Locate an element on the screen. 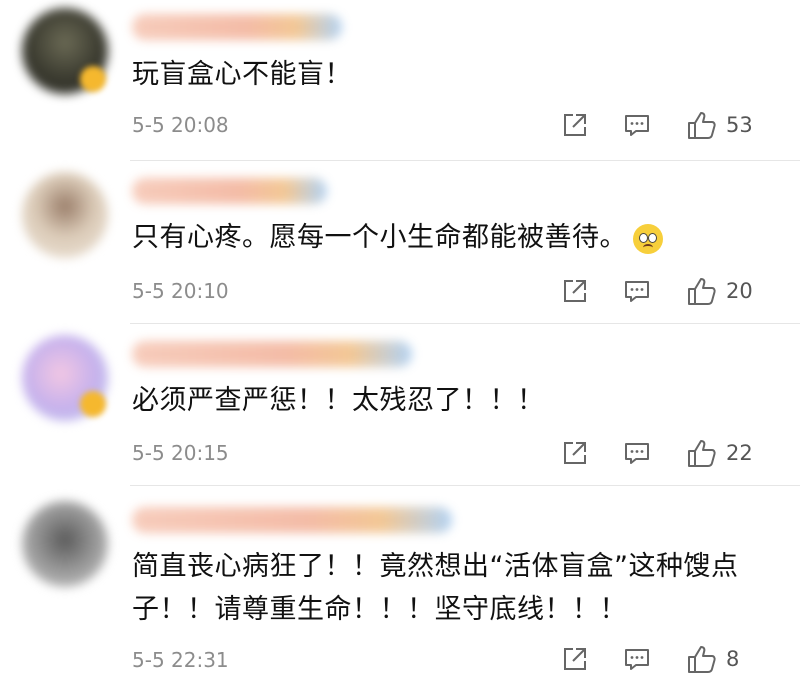 This screenshot has width=800, height=682. comment-text: 只有心疼。愿每一个小生命都能被善待。 is located at coordinates (397, 238).